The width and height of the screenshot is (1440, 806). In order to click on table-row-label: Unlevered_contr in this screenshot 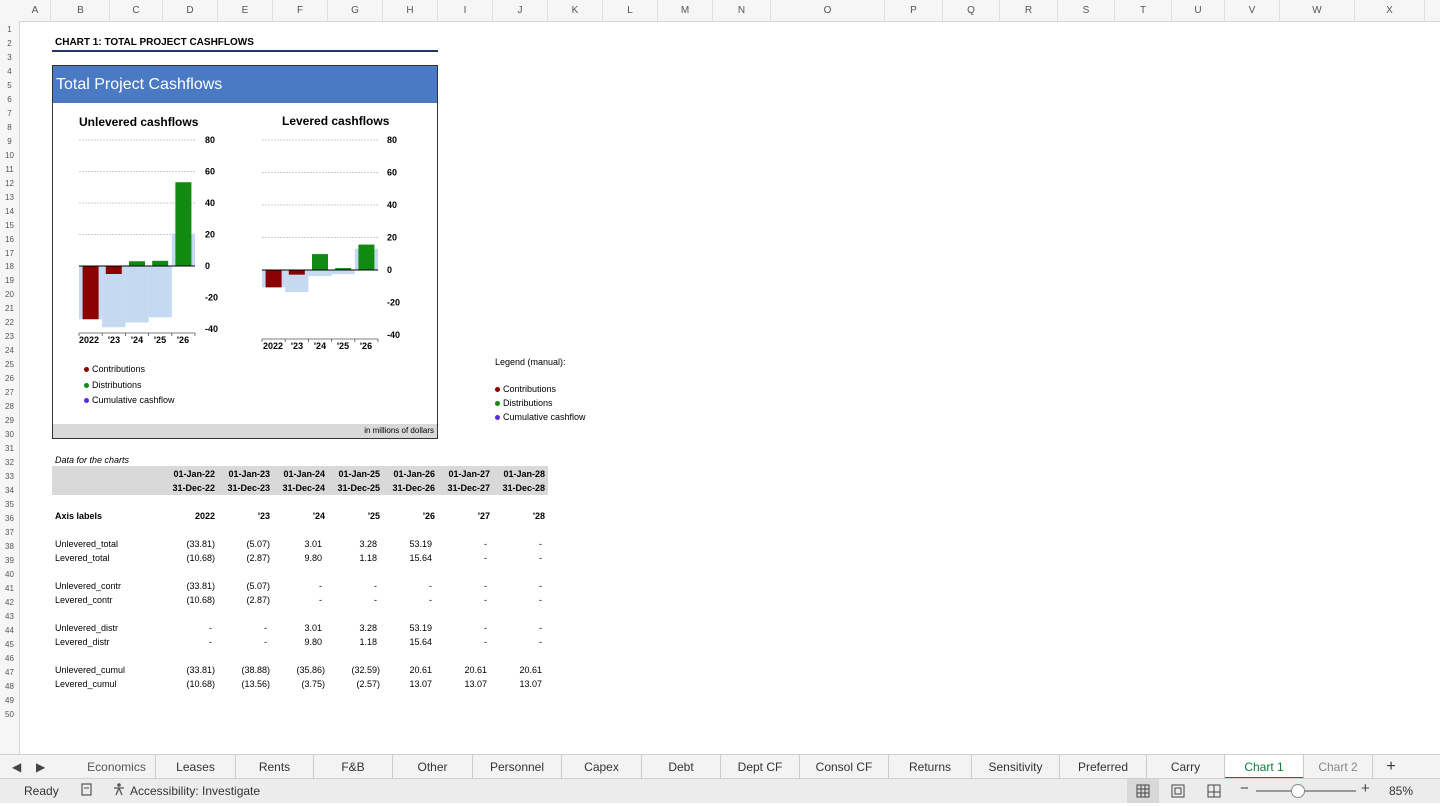, I will do `click(88, 586)`.